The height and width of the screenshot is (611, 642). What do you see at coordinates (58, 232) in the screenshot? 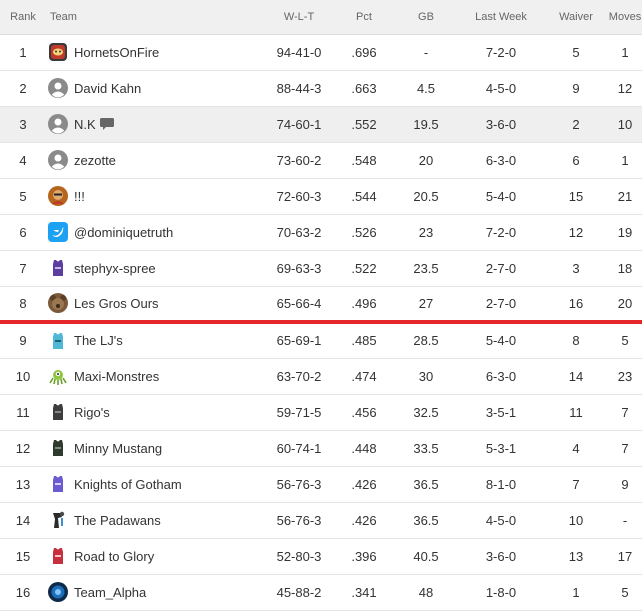
I see `twitter-icon` at bounding box center [58, 232].